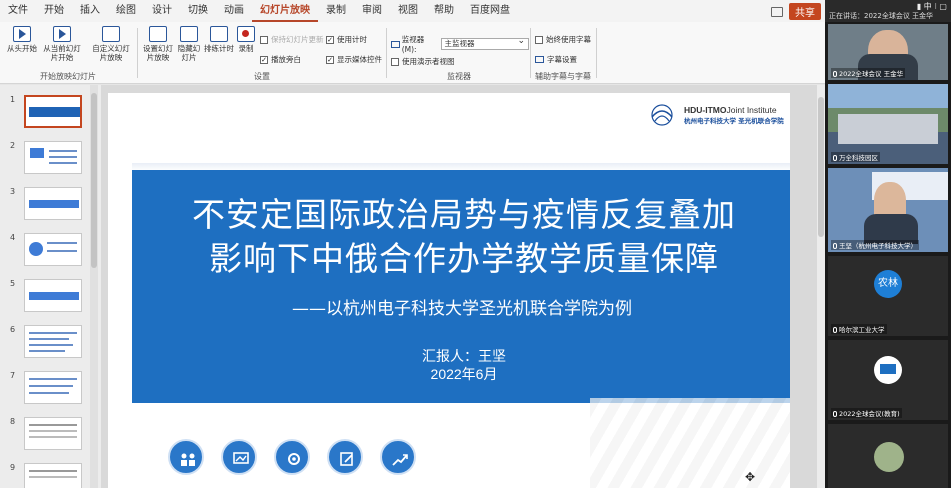 The image size is (951, 488). I want to click on monitor-select: 监视器(M): 主监视器, so click(460, 44).